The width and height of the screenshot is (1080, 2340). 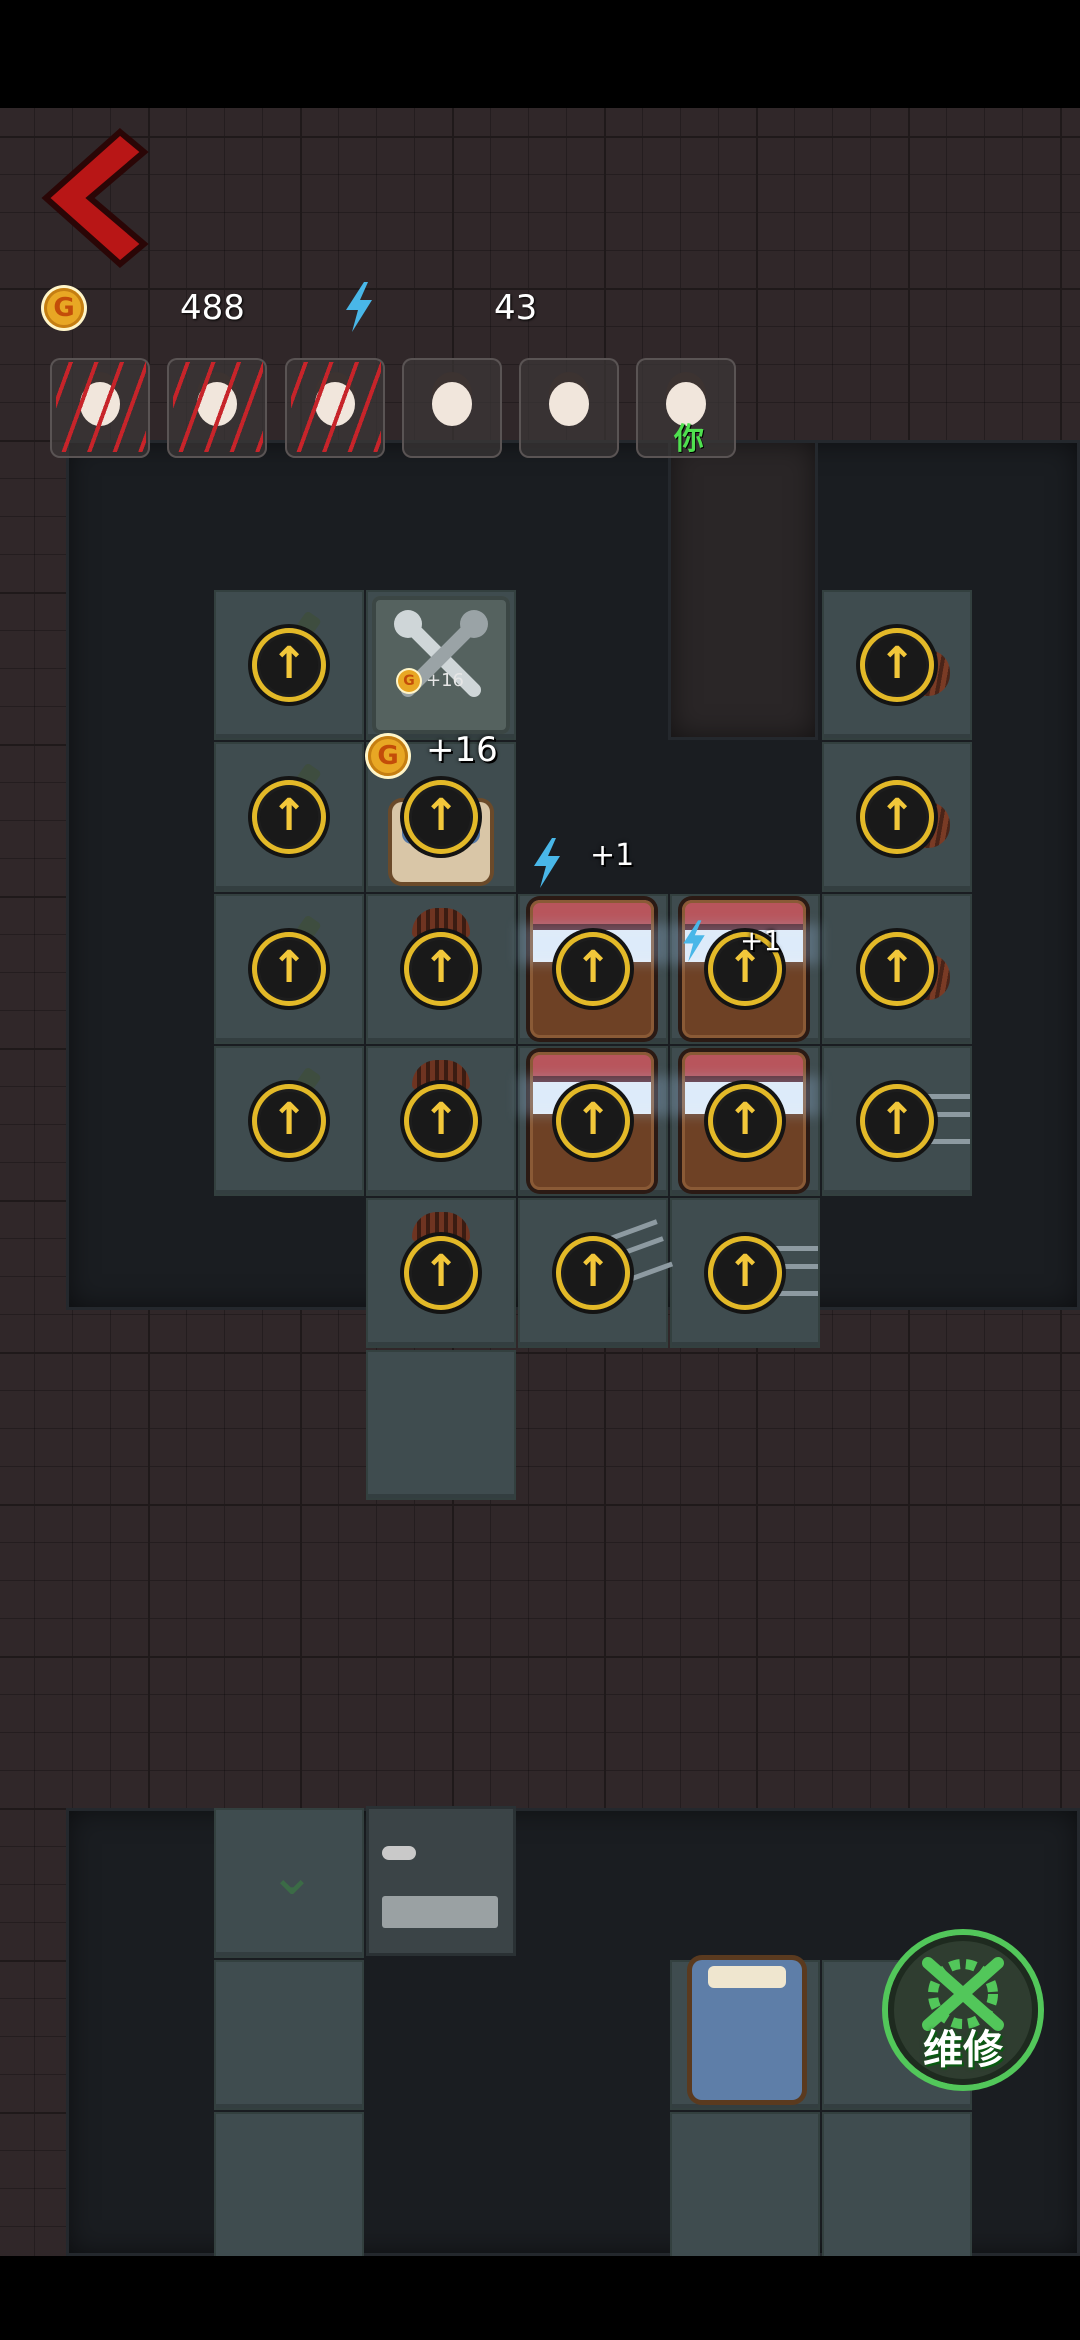 What do you see at coordinates (441, 1881) in the screenshot?
I see `door` at bounding box center [441, 1881].